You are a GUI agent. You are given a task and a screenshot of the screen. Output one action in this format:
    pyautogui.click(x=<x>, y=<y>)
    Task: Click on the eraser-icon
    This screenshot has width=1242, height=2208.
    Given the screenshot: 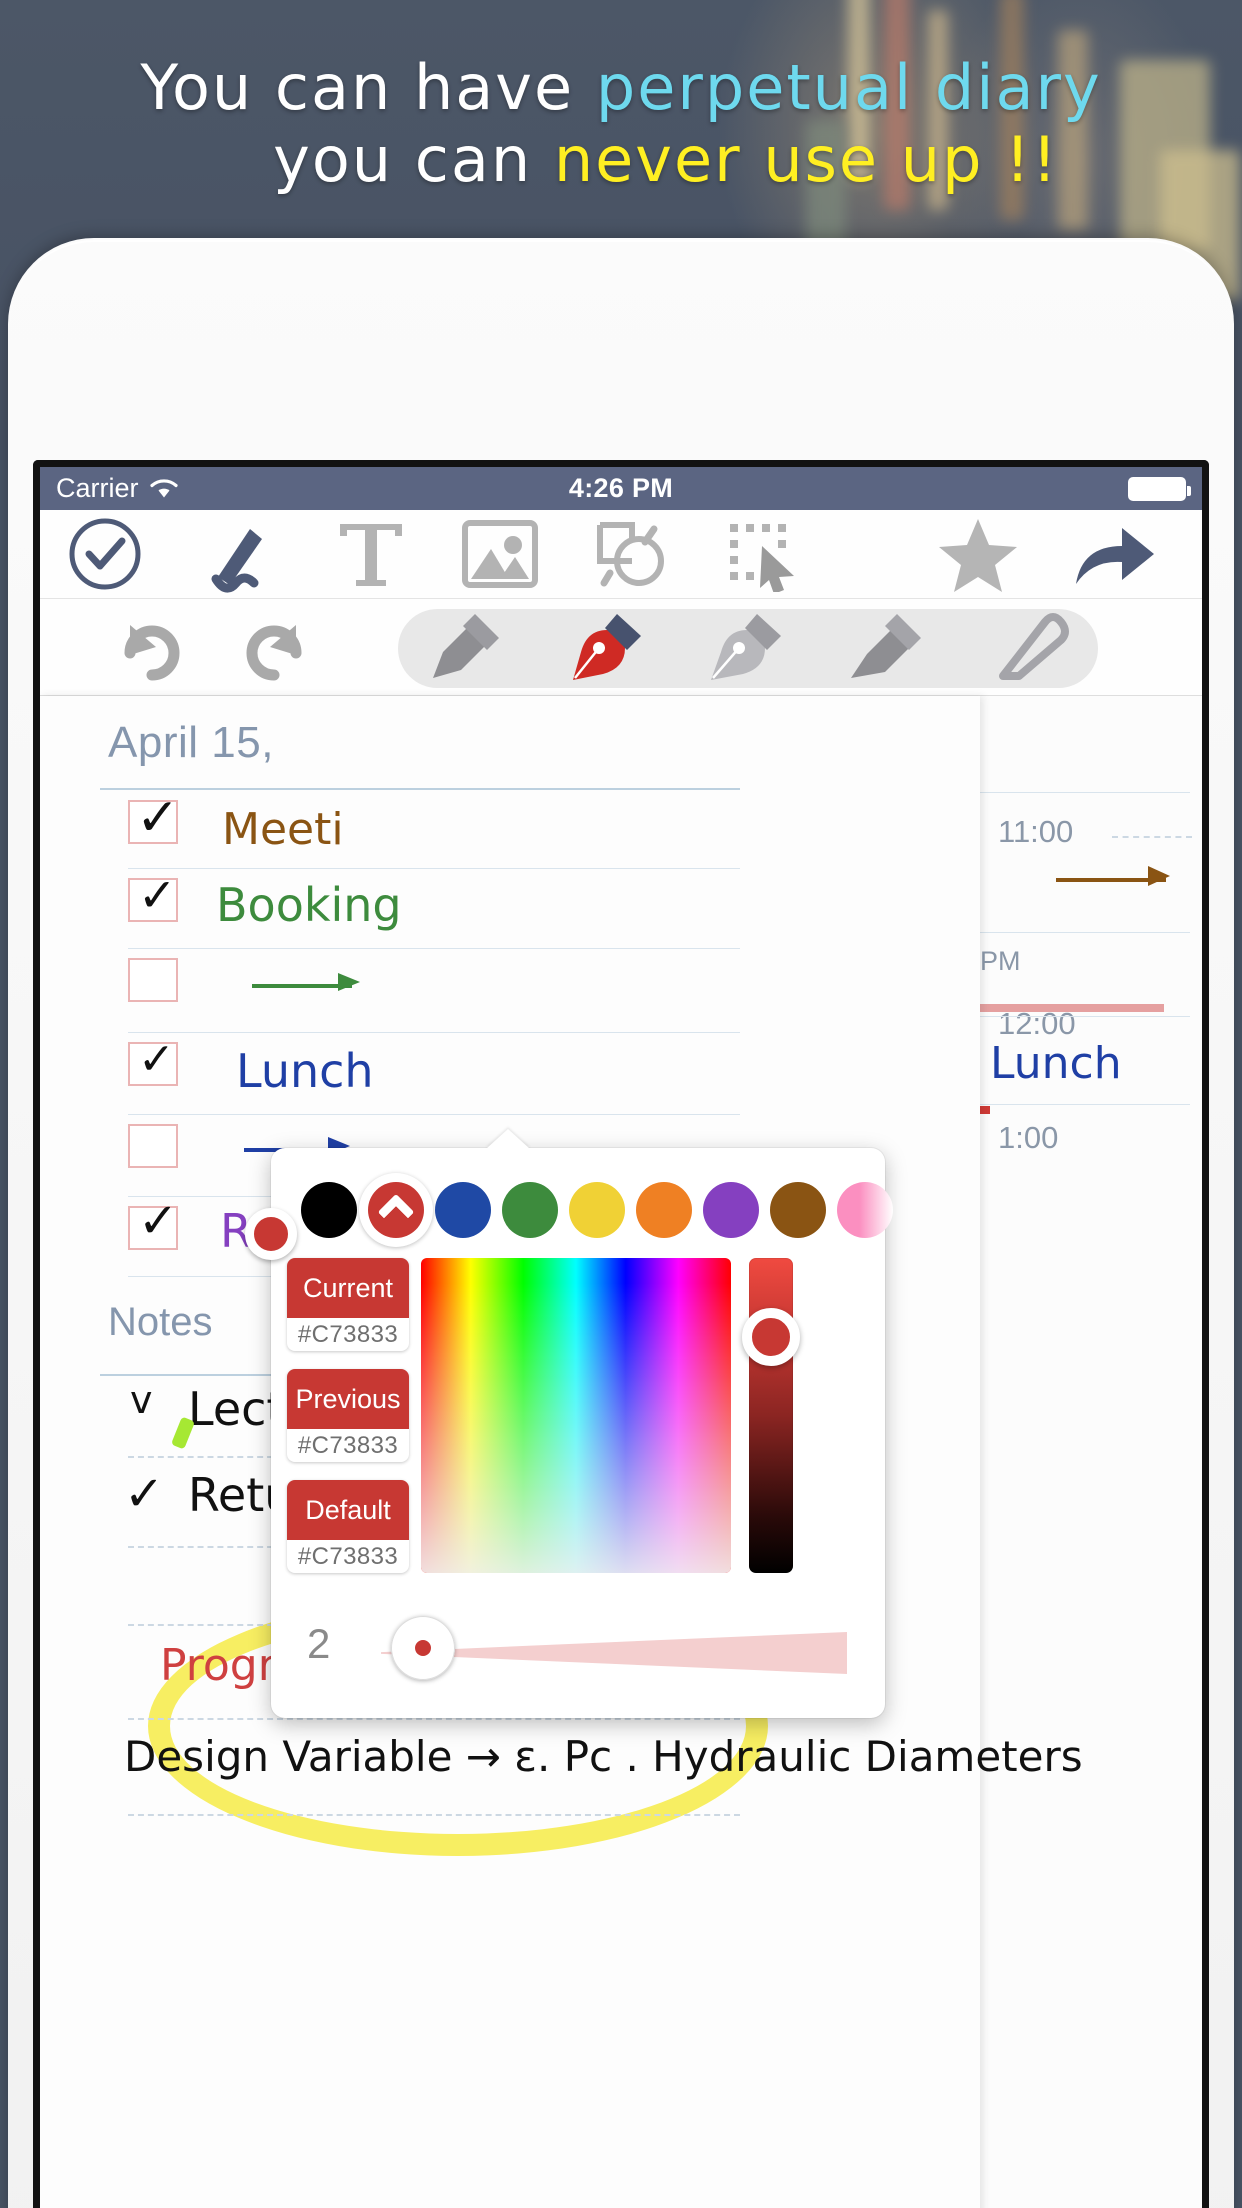 What is the action you would take?
    pyautogui.click(x=1028, y=648)
    